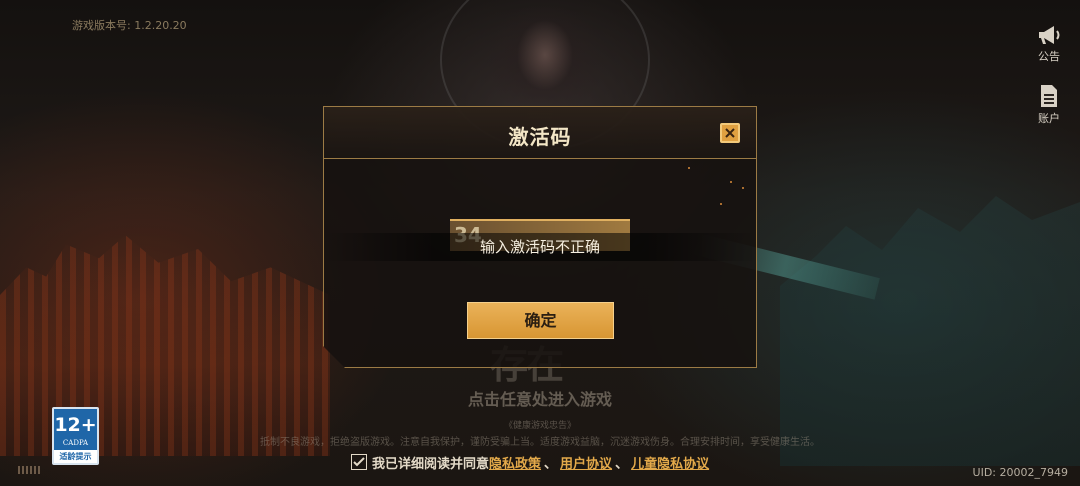  I want to click on enter-game-hint: 点击任意处进入游戏, so click(540, 398).